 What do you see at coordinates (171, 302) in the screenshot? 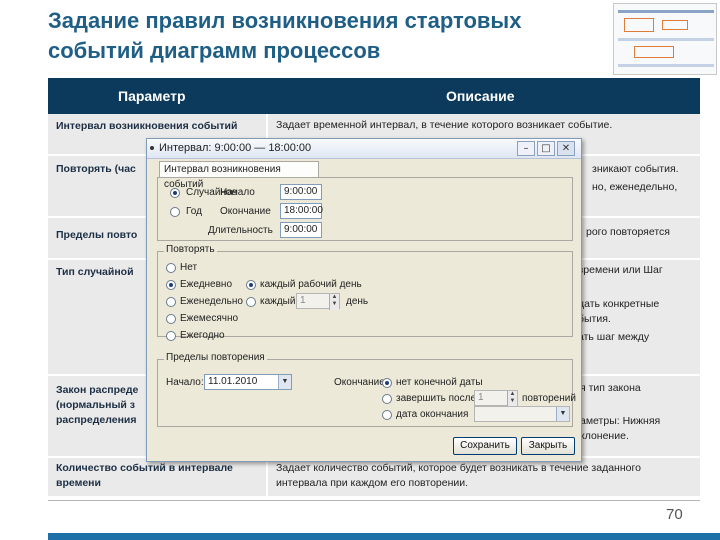
I see `radio-repeat-weekly` at bounding box center [171, 302].